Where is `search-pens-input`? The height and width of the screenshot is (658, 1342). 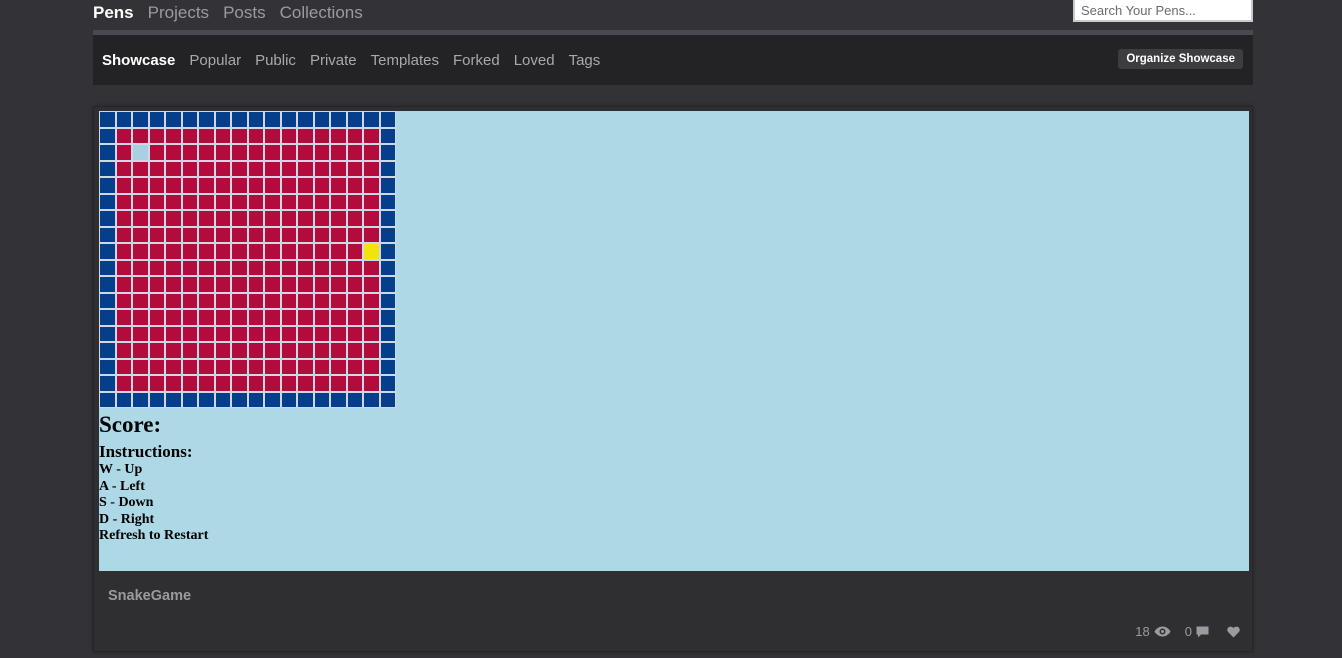
search-pens-input is located at coordinates (1163, 11).